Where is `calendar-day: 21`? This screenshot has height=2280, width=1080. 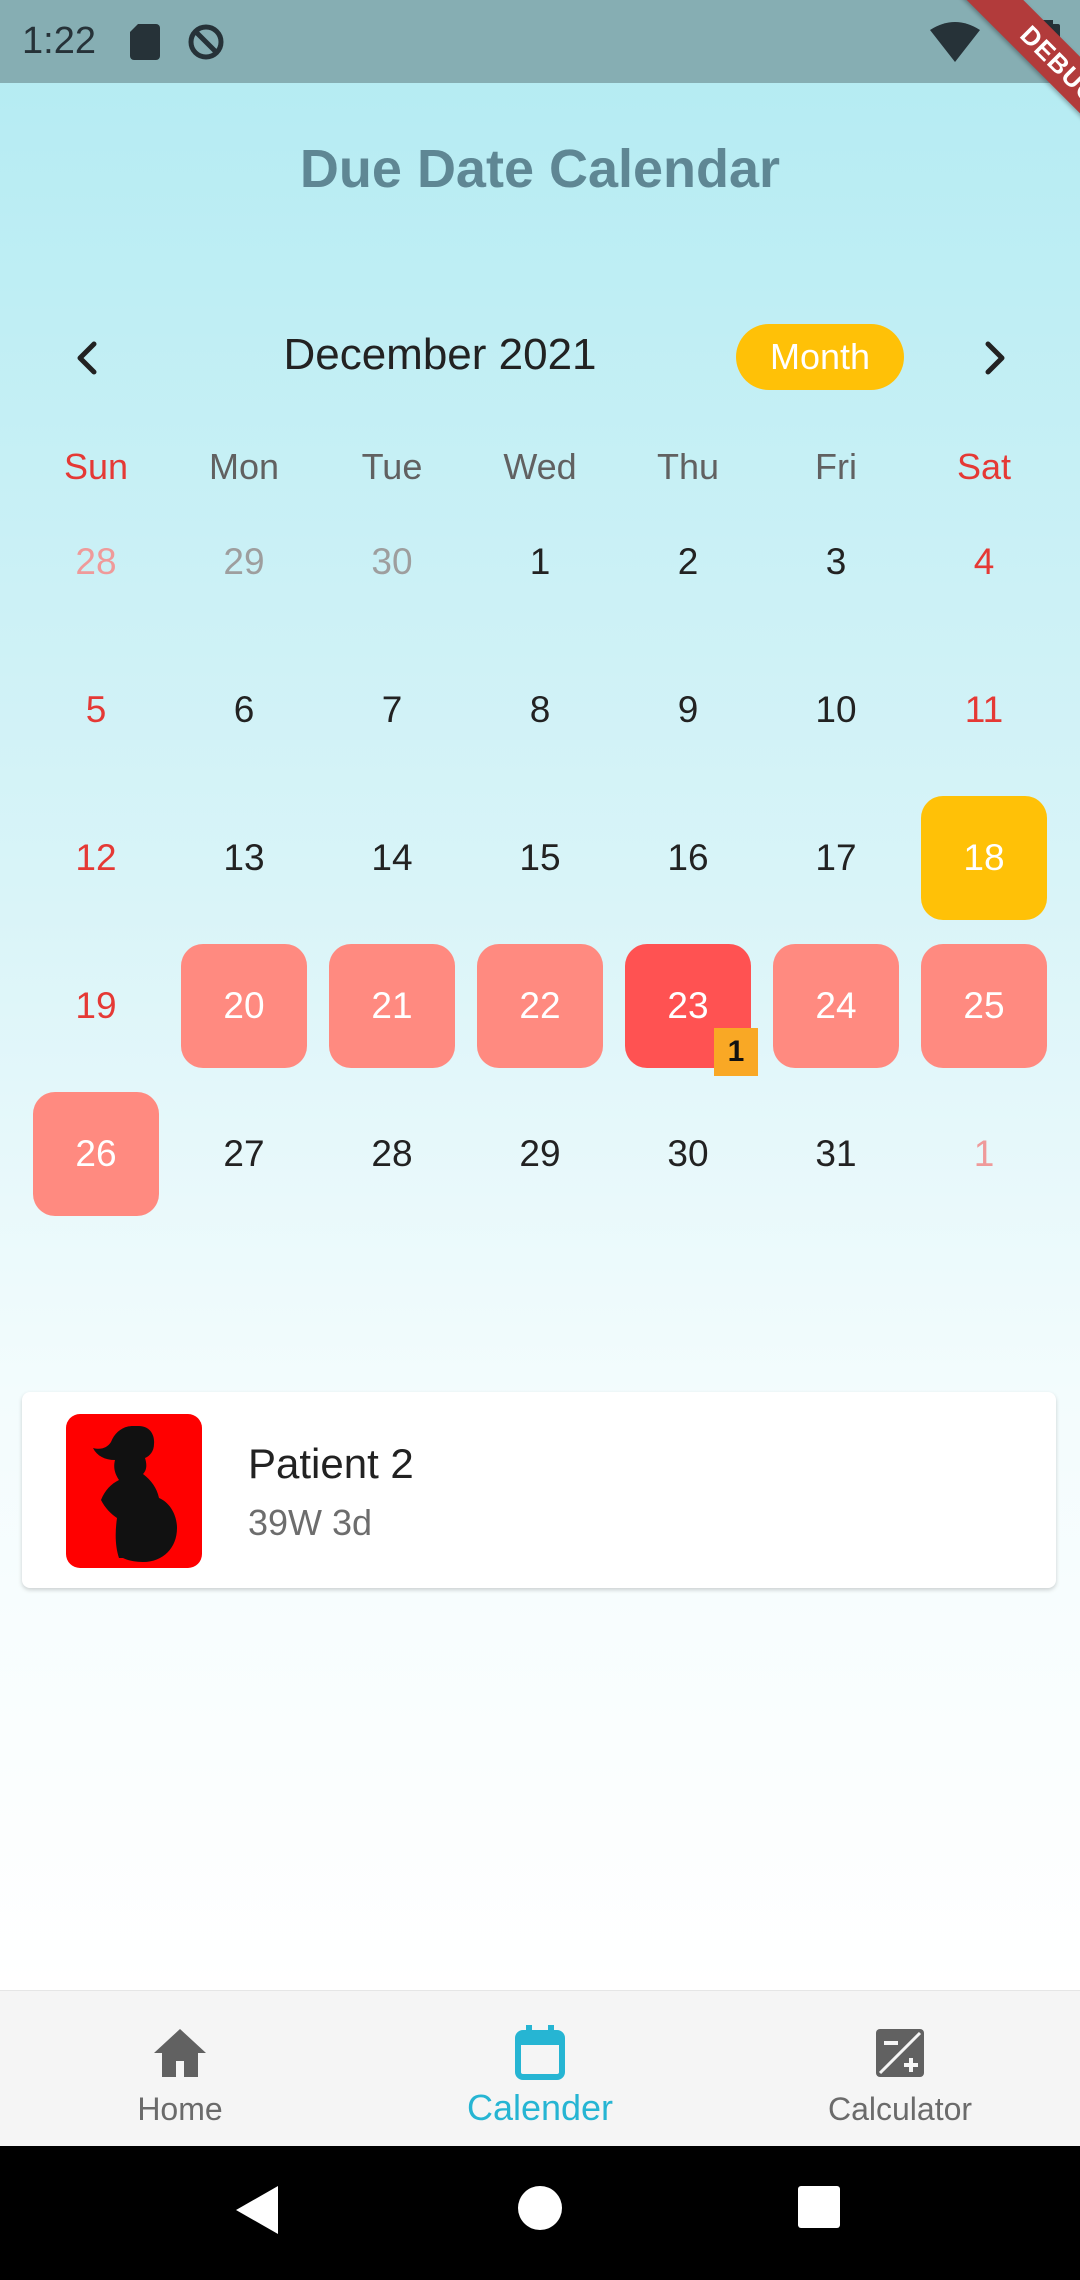
calendar-day: 21 is located at coordinates (392, 1006).